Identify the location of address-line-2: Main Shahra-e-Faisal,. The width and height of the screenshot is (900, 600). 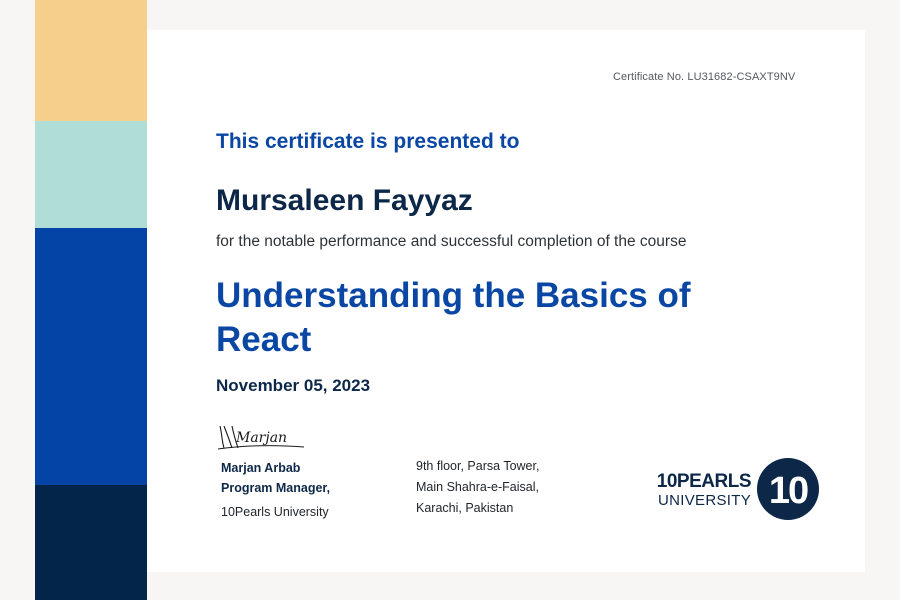
(477, 487).